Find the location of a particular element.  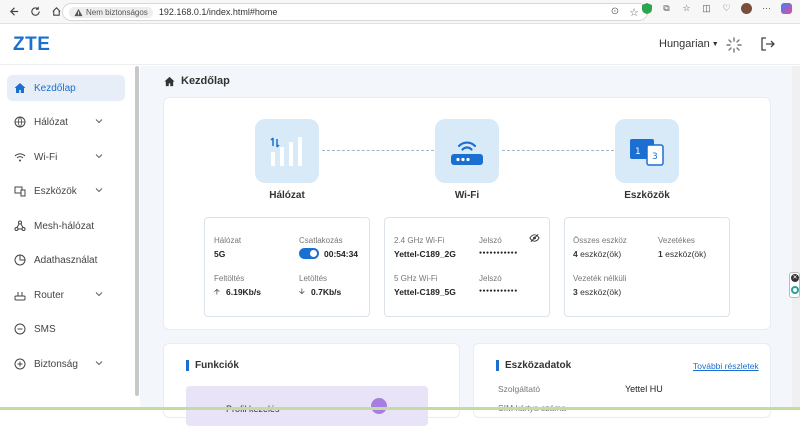

language-value: Hungarian is located at coordinates (684, 44).